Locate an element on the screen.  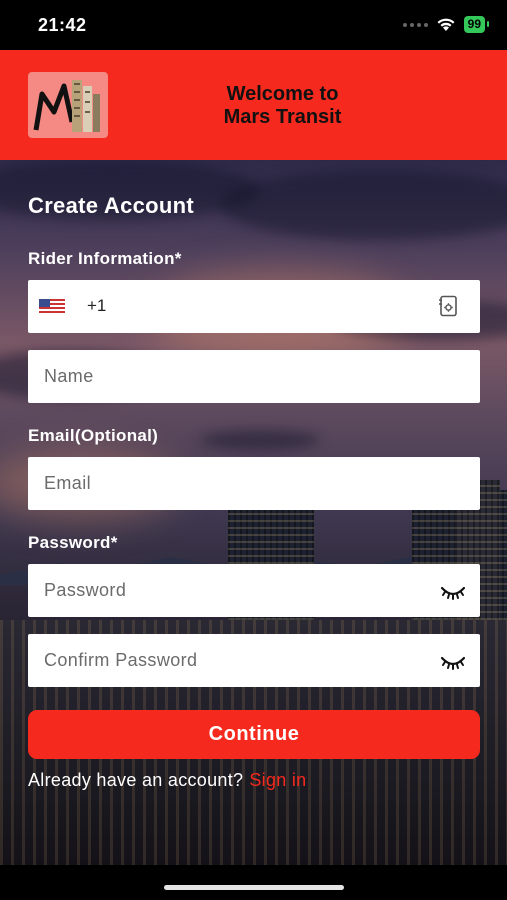
app-header: Welcome to Mars Transit is located at coordinates (253, 105).